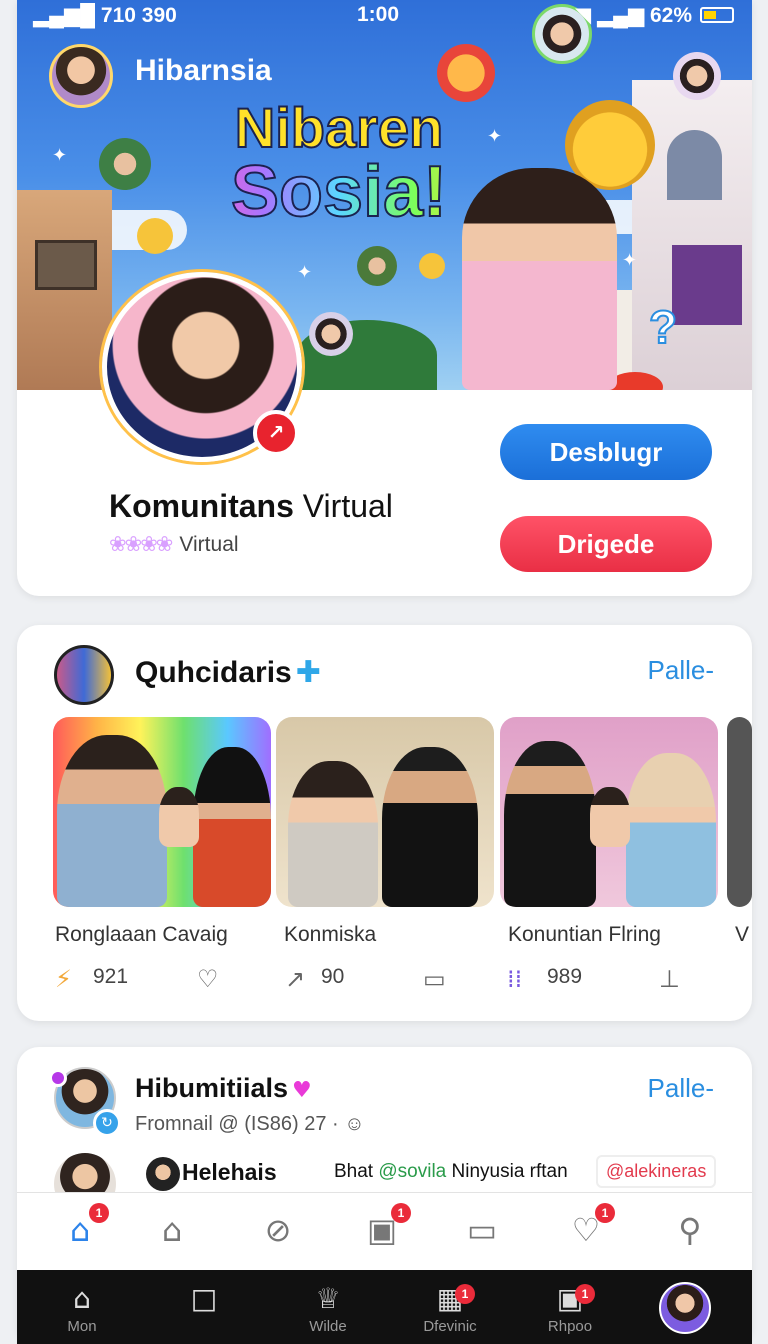 The height and width of the screenshot is (1344, 768). What do you see at coordinates (84, 675) in the screenshot?
I see `group-avatar` at bounding box center [84, 675].